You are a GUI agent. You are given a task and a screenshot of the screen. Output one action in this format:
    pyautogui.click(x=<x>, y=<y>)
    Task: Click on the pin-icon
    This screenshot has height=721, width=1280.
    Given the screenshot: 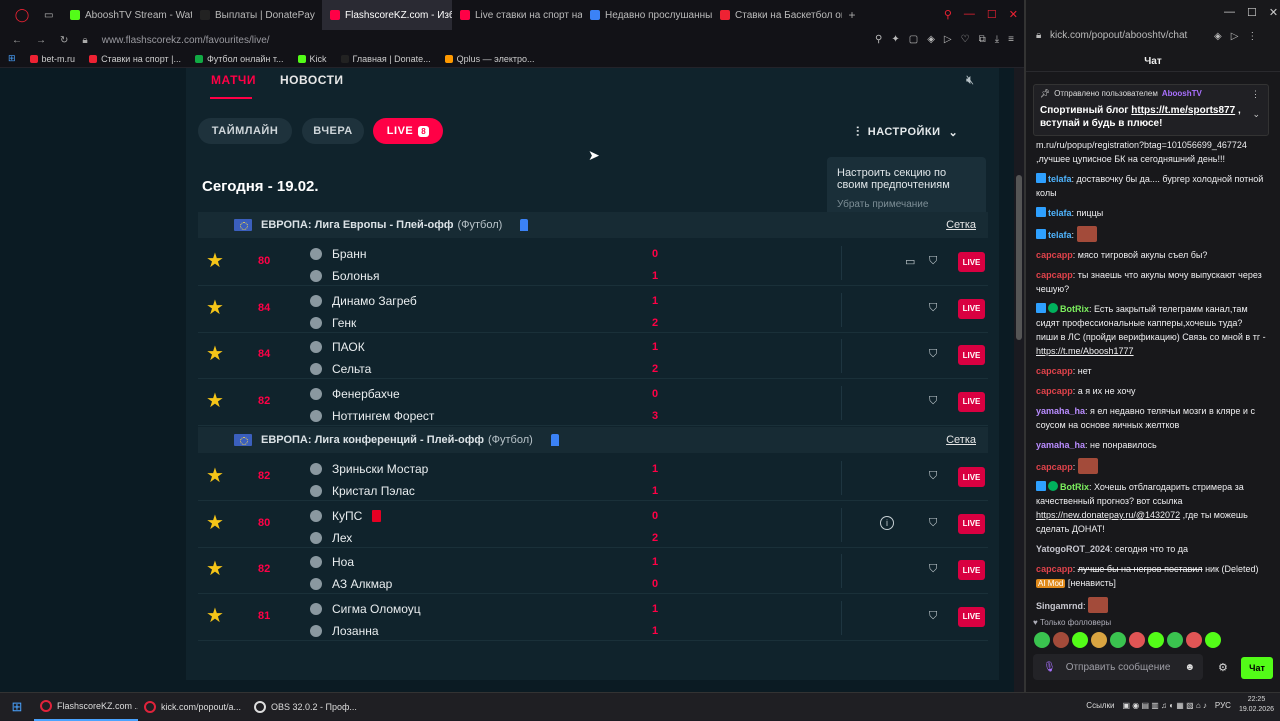 What is the action you would take?
    pyautogui.click(x=524, y=225)
    